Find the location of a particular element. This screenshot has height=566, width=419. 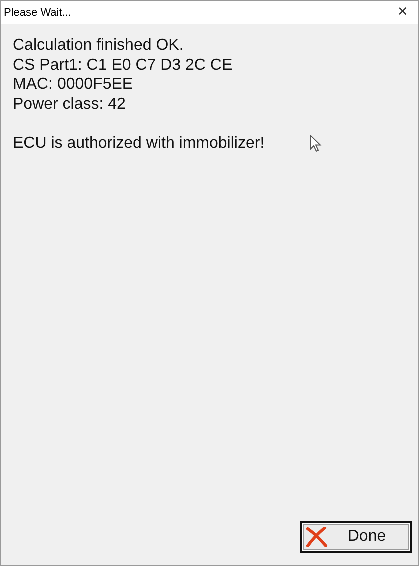

message-line: Power class: 42 is located at coordinates (69, 104).